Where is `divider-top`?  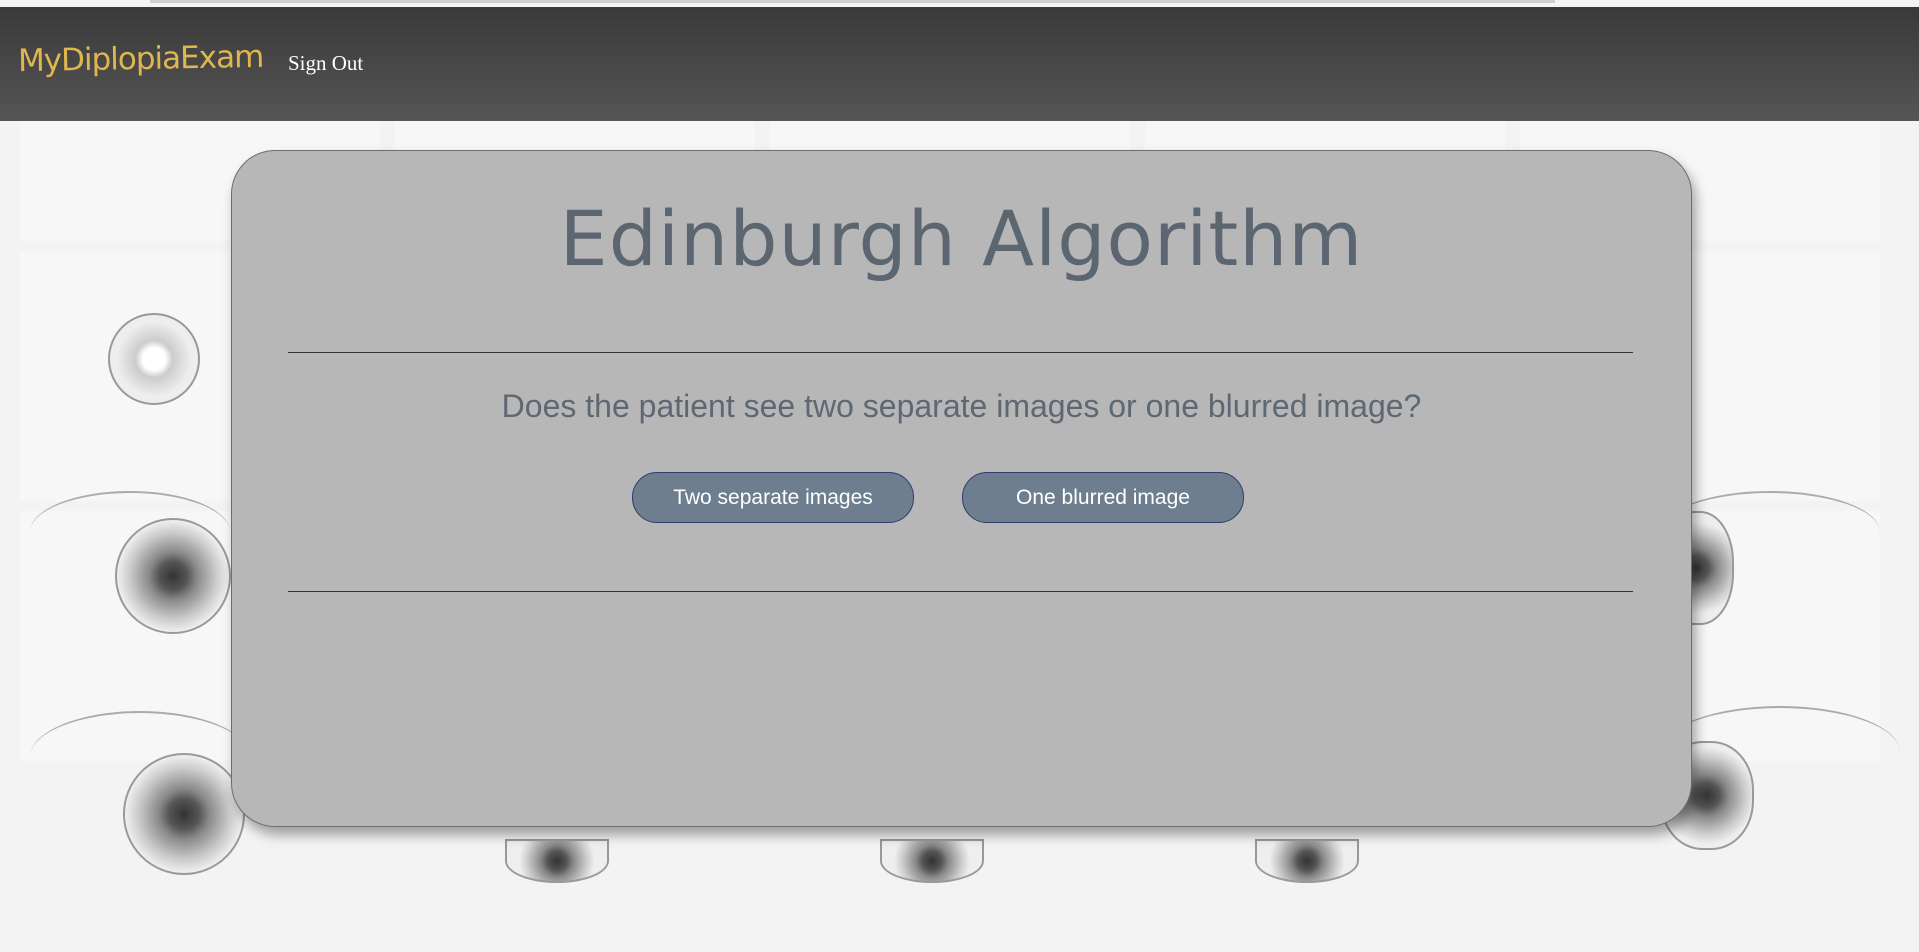
divider-top is located at coordinates (960, 352).